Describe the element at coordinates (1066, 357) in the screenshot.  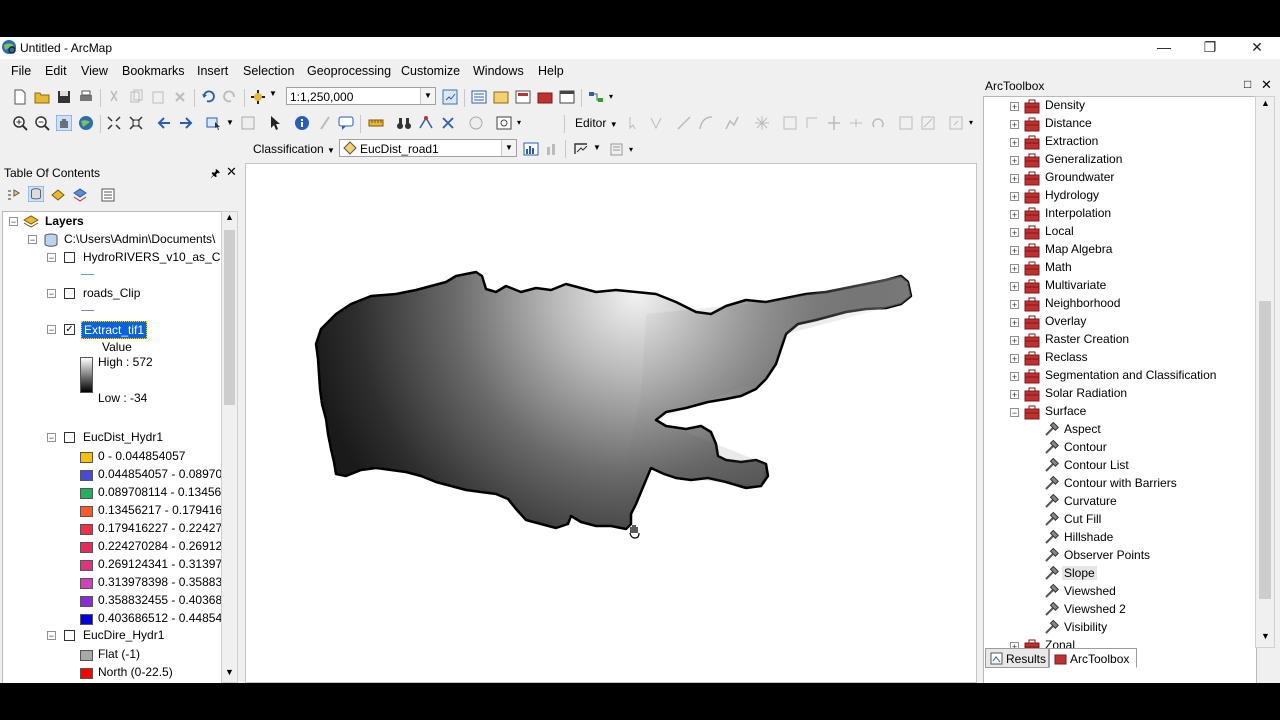
I see `toolset-reclass: Reclass` at that location.